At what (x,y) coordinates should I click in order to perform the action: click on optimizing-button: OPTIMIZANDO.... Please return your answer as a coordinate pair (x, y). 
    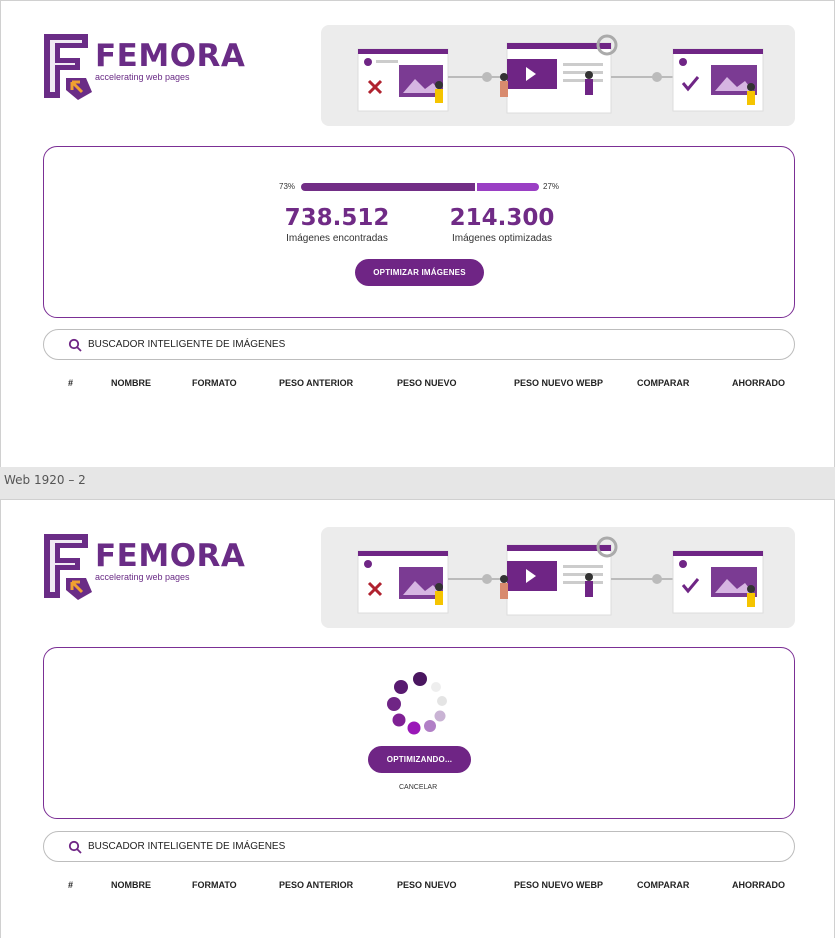
    Looking at the image, I should click on (419, 759).